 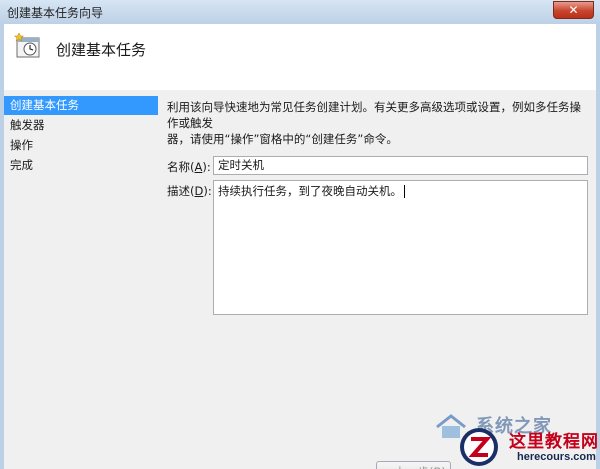 I want to click on task-scheduler-icon, so click(x=27, y=45).